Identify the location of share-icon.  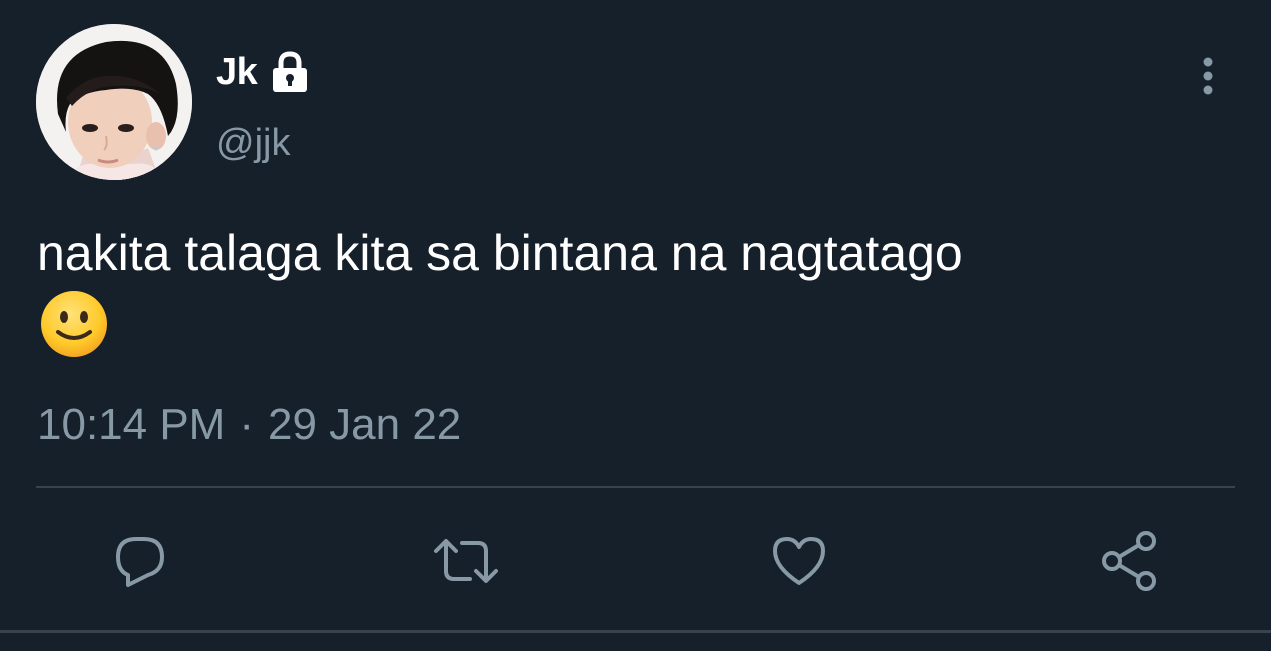
(1129, 561).